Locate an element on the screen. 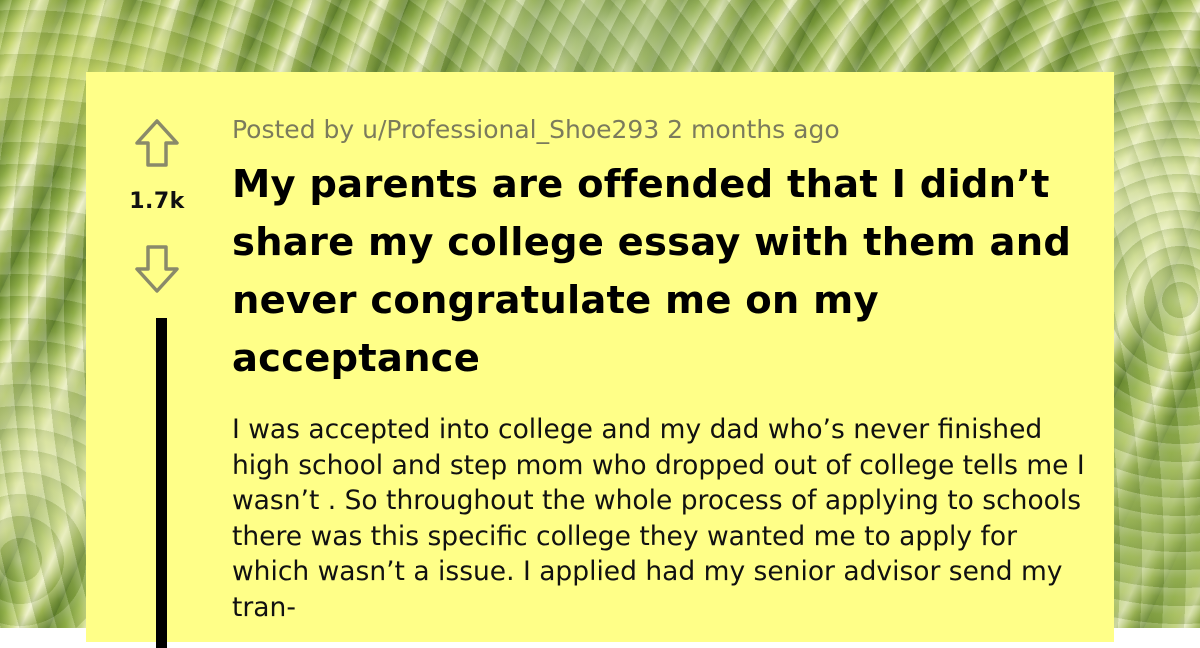  thread-line is located at coordinates (161, 483).